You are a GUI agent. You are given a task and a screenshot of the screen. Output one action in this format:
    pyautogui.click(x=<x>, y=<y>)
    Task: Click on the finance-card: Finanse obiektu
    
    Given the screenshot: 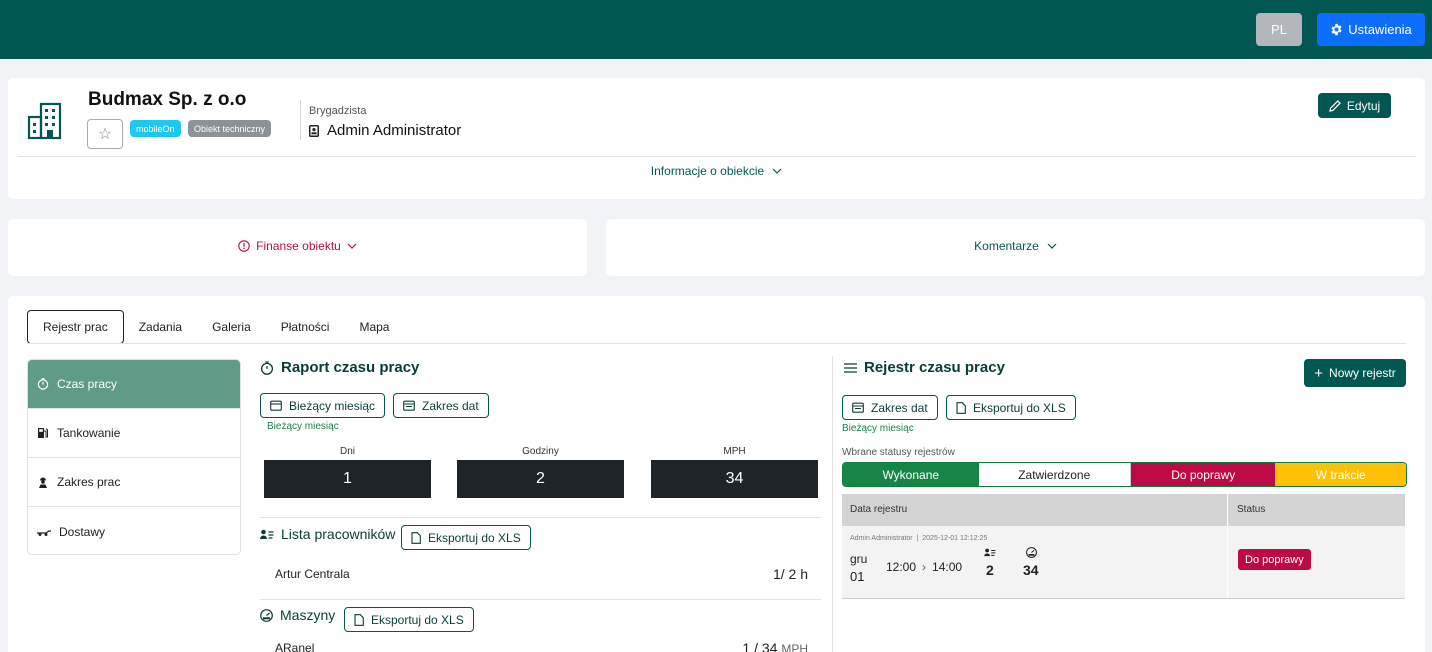 What is the action you would take?
    pyautogui.click(x=297, y=247)
    